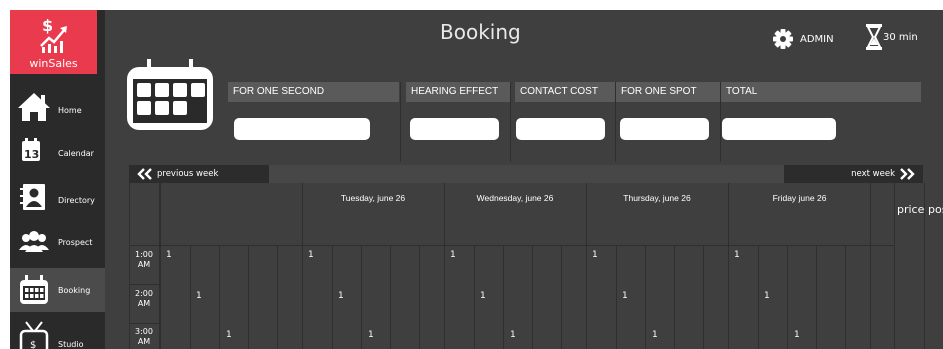 This screenshot has width=943, height=349. I want to click on logo-text: winSales, so click(53, 63).